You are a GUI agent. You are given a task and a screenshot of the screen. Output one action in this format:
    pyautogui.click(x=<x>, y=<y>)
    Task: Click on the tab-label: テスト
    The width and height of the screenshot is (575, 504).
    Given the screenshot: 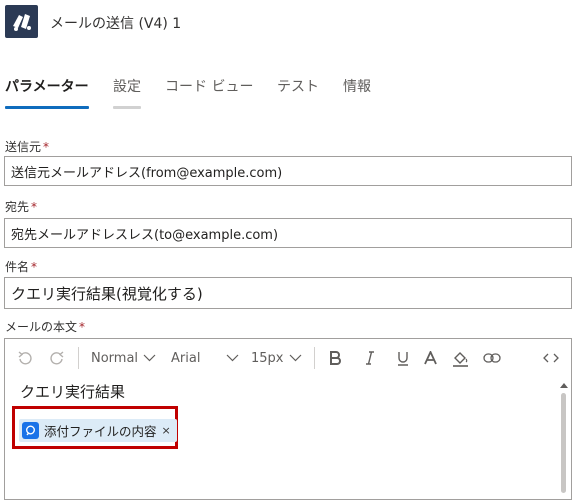 What is the action you would take?
    pyautogui.click(x=298, y=87)
    